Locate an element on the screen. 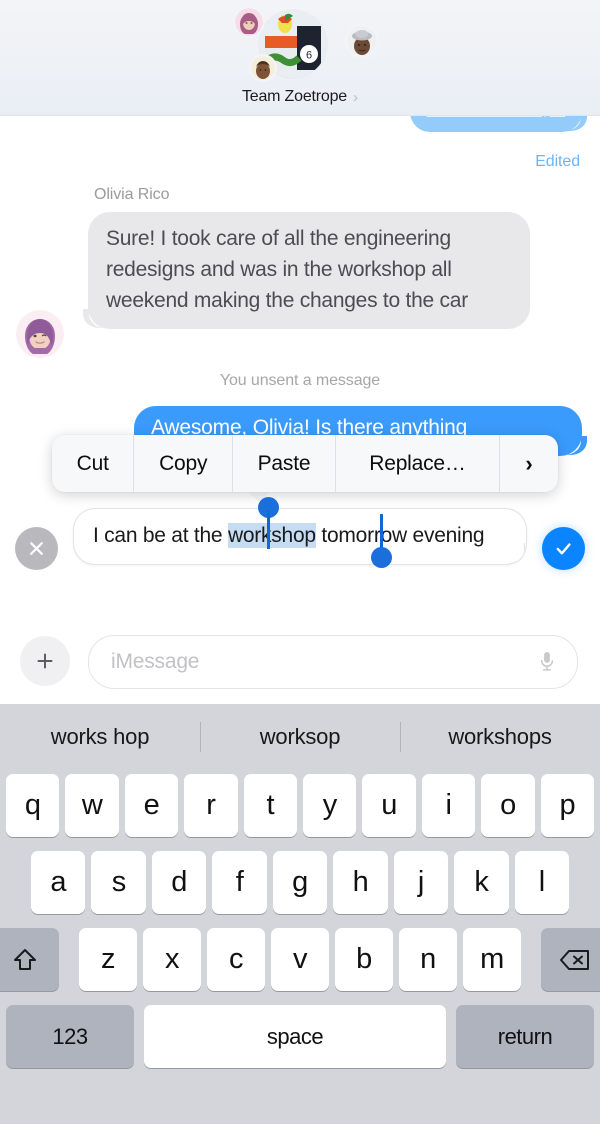 This screenshot has height=1124, width=600. selection-handle-start is located at coordinates (268, 523).